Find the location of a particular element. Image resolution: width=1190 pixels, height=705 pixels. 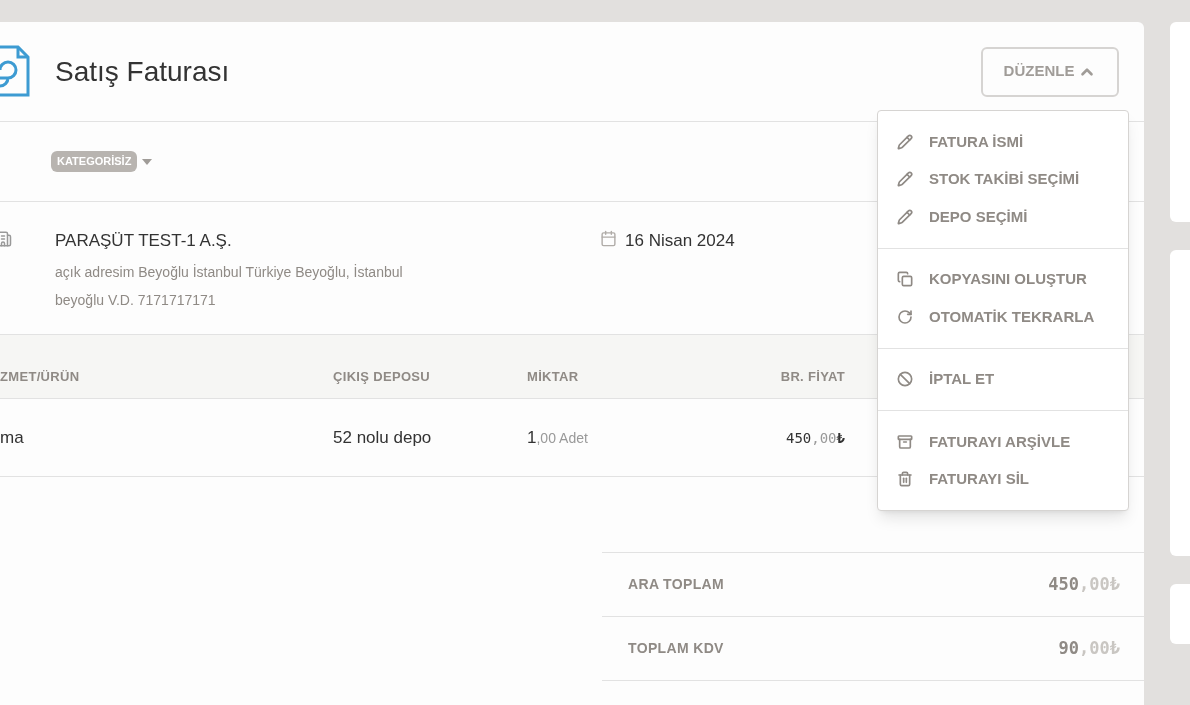

calendar-icon is located at coordinates (608, 238).